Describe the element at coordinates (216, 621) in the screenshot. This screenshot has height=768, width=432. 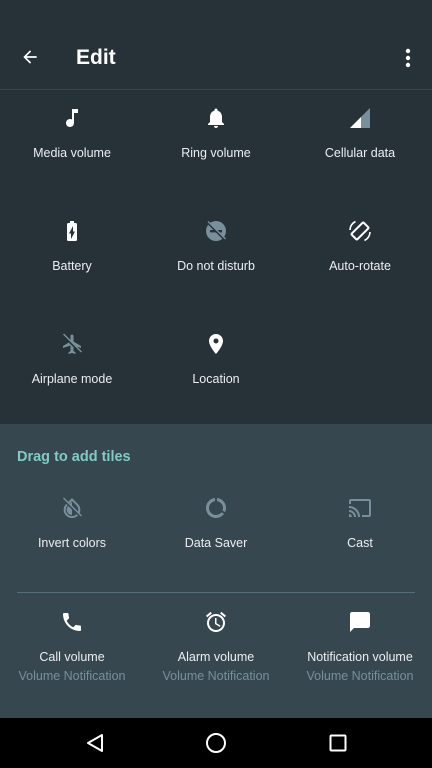
I see `alarm-clock-icon` at that location.